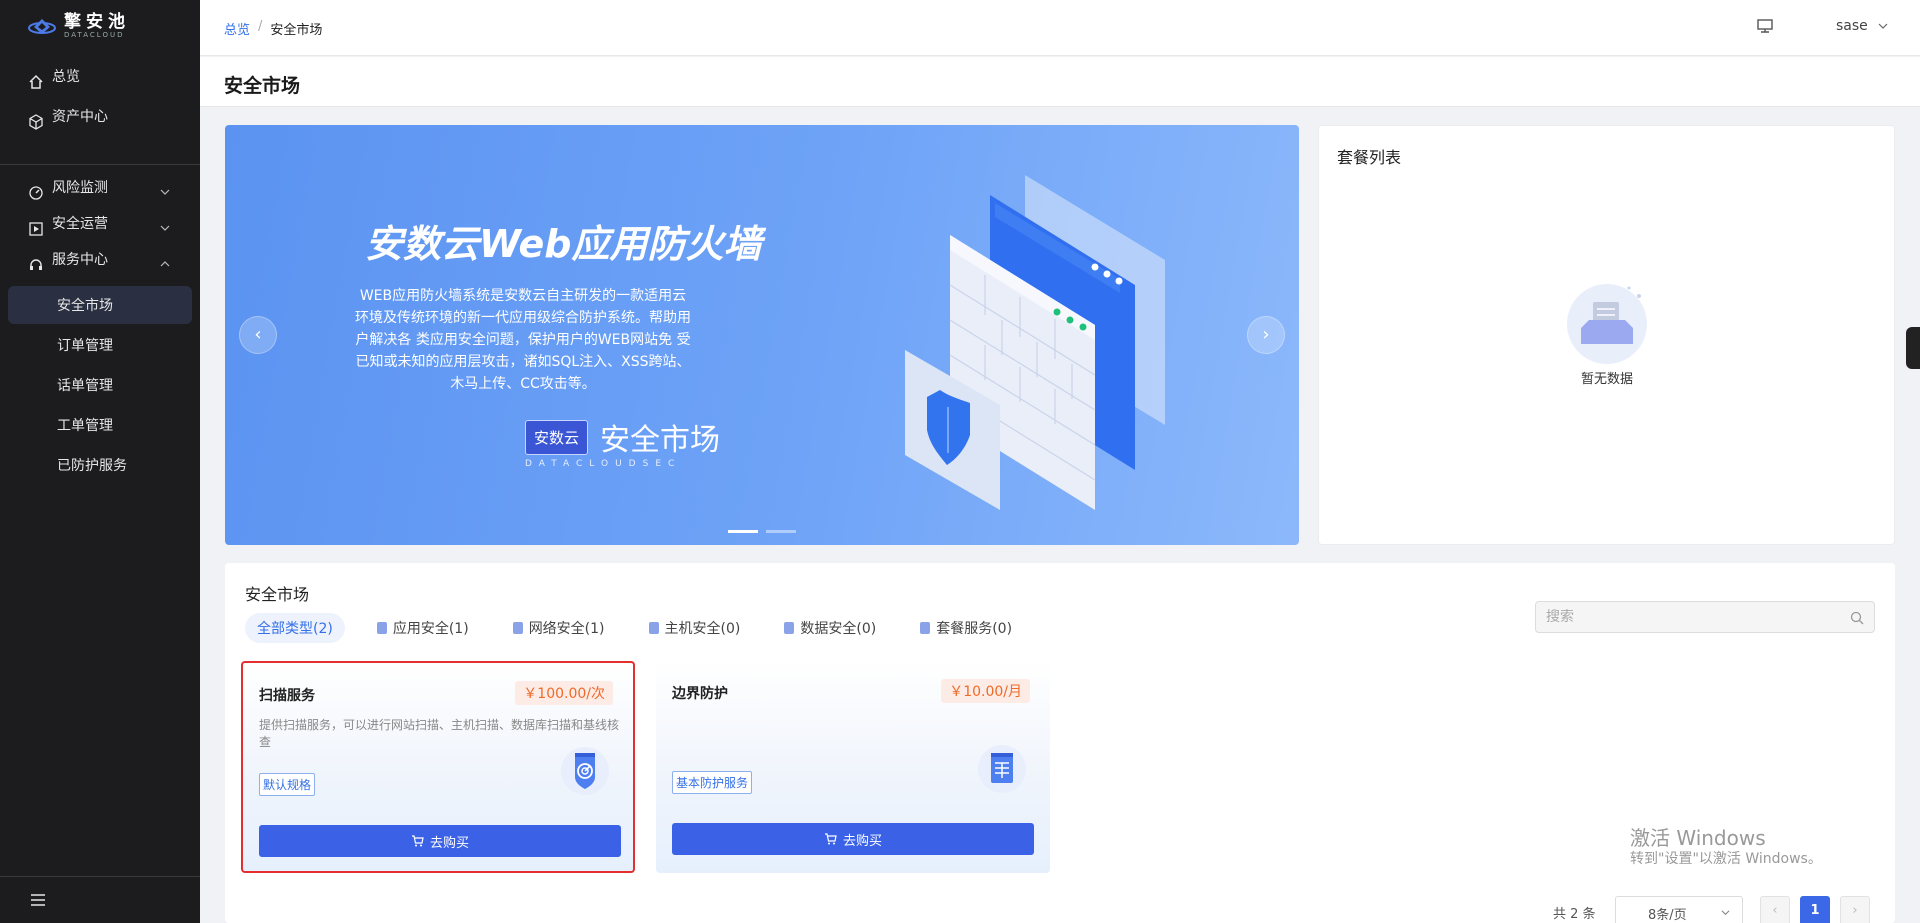  Describe the element at coordinates (1060, 28) in the screenshot. I see `top-bar: 总览 / 安全市场 sase` at that location.